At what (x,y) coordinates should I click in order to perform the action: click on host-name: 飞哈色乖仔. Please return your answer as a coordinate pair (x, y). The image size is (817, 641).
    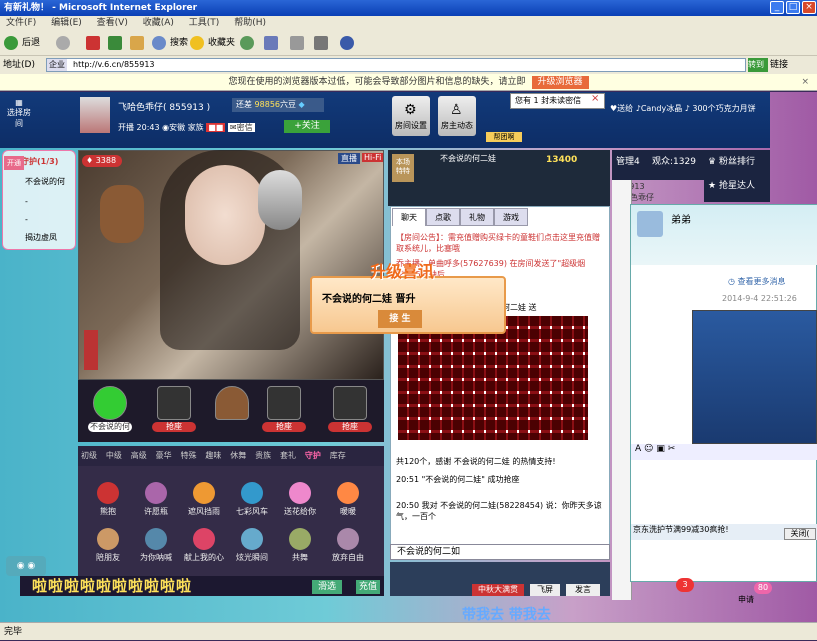
    Looking at the image, I should click on (140, 108).